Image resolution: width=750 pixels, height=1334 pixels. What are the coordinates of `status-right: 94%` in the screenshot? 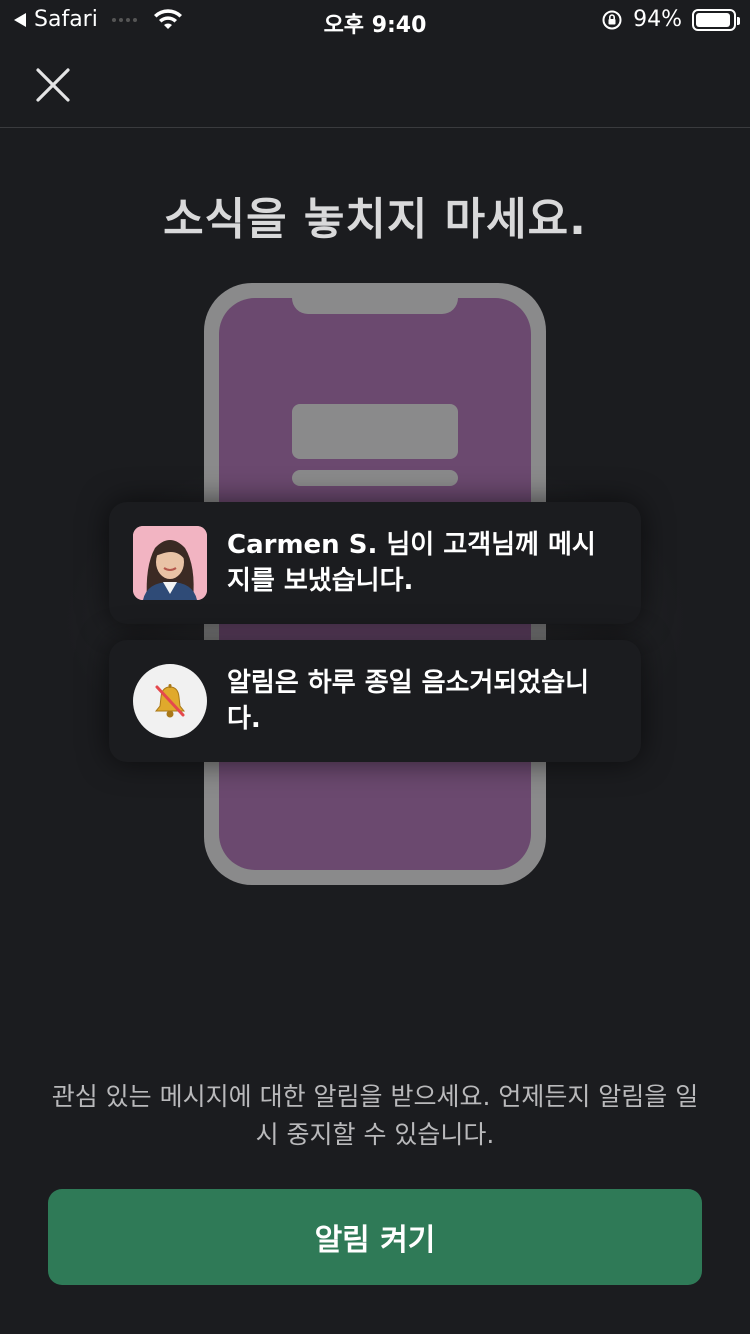 It's located at (670, 19).